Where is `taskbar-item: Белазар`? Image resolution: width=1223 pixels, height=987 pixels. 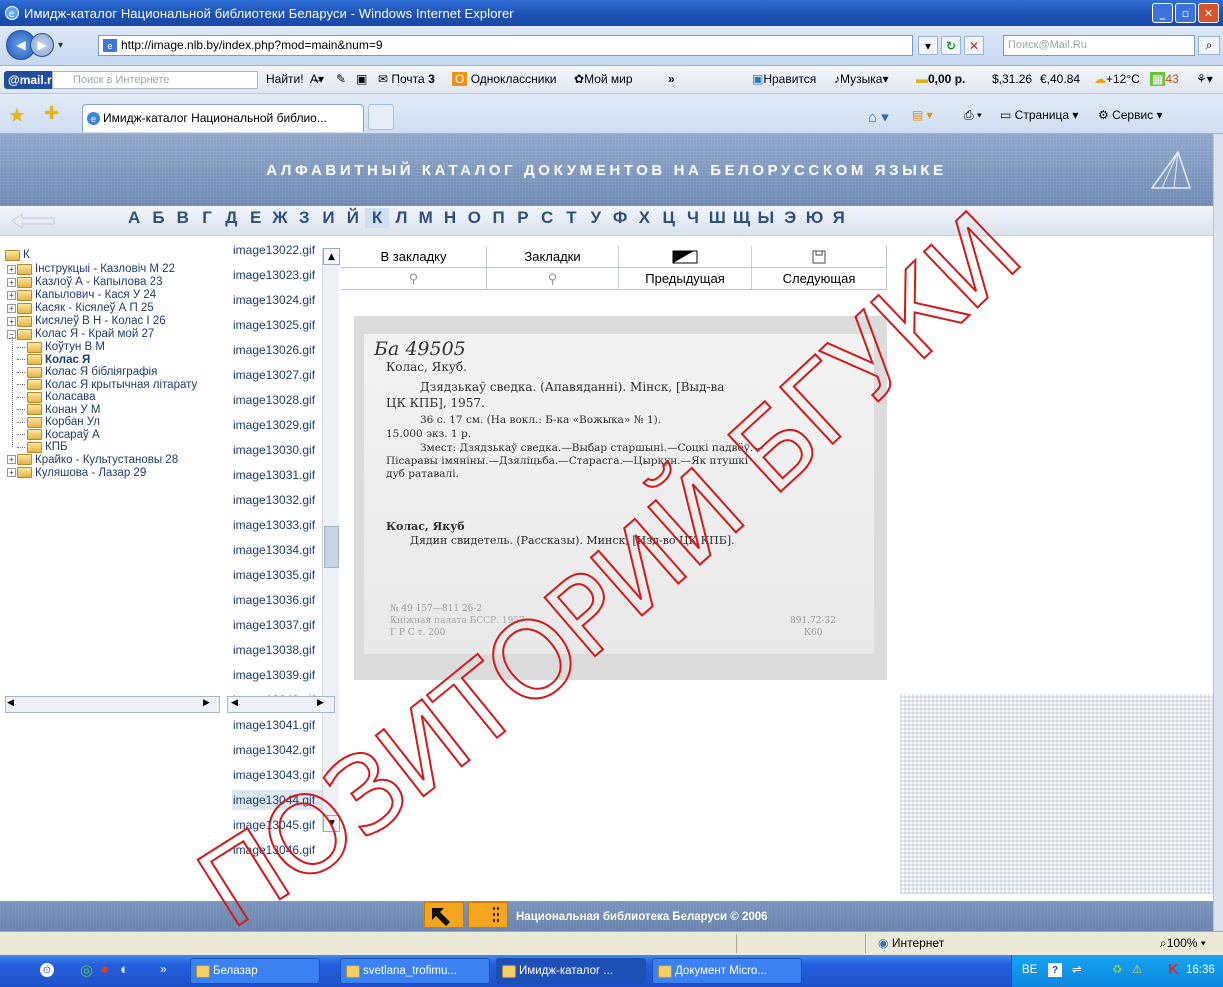 taskbar-item: Белазар is located at coordinates (255, 971).